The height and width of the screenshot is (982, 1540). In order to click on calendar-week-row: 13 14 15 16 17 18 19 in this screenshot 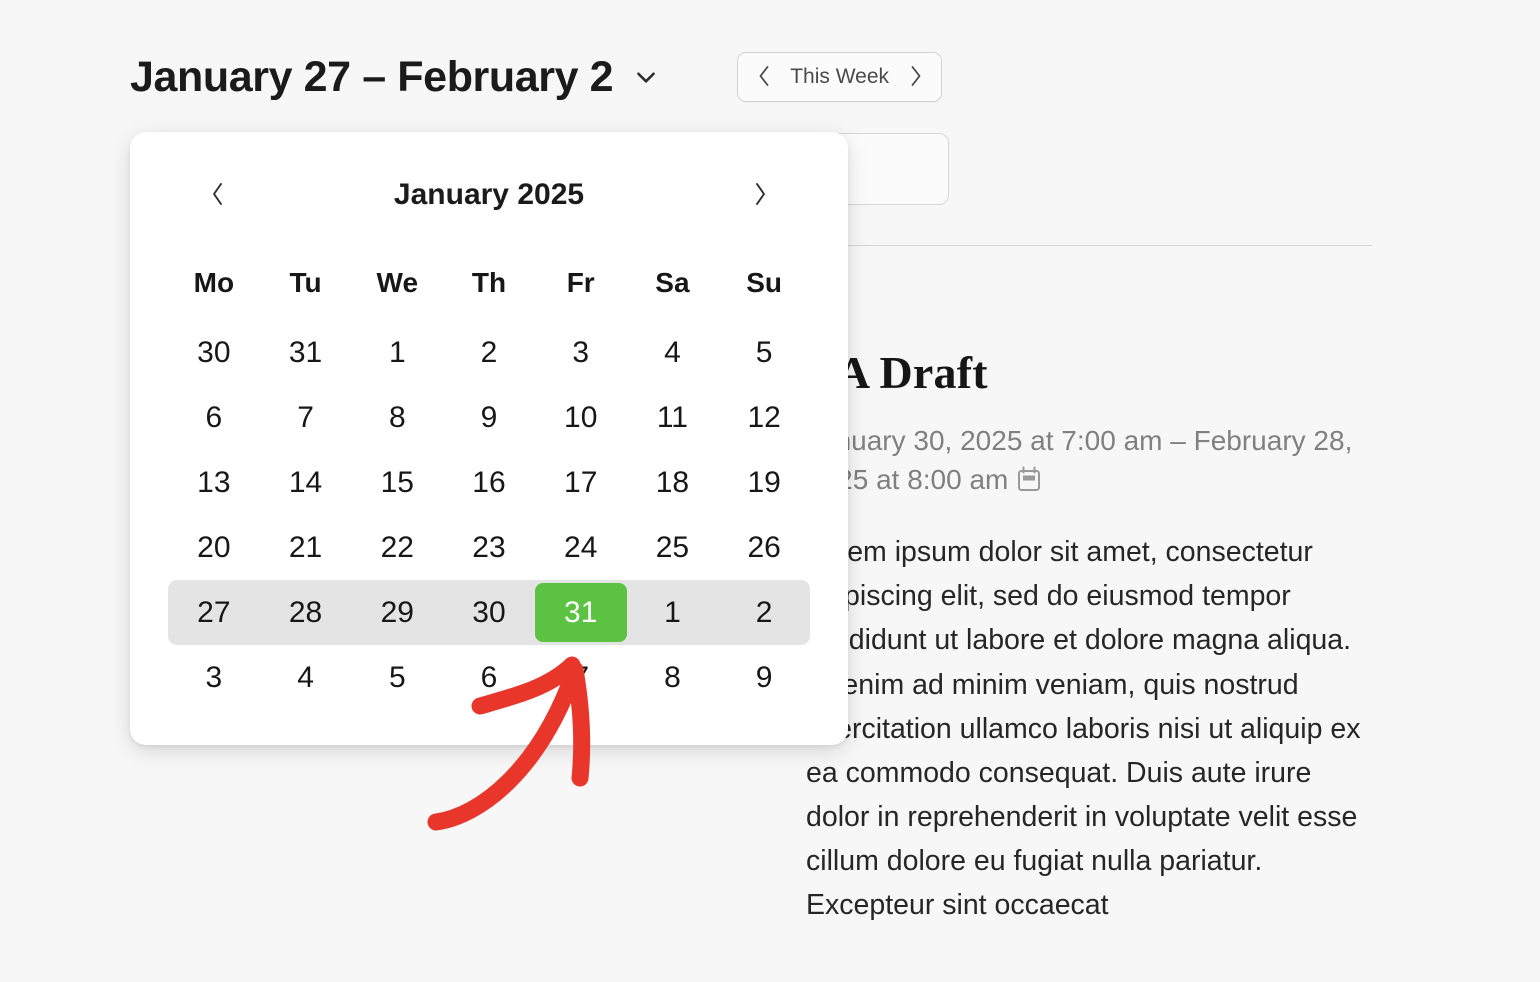, I will do `click(489, 482)`.